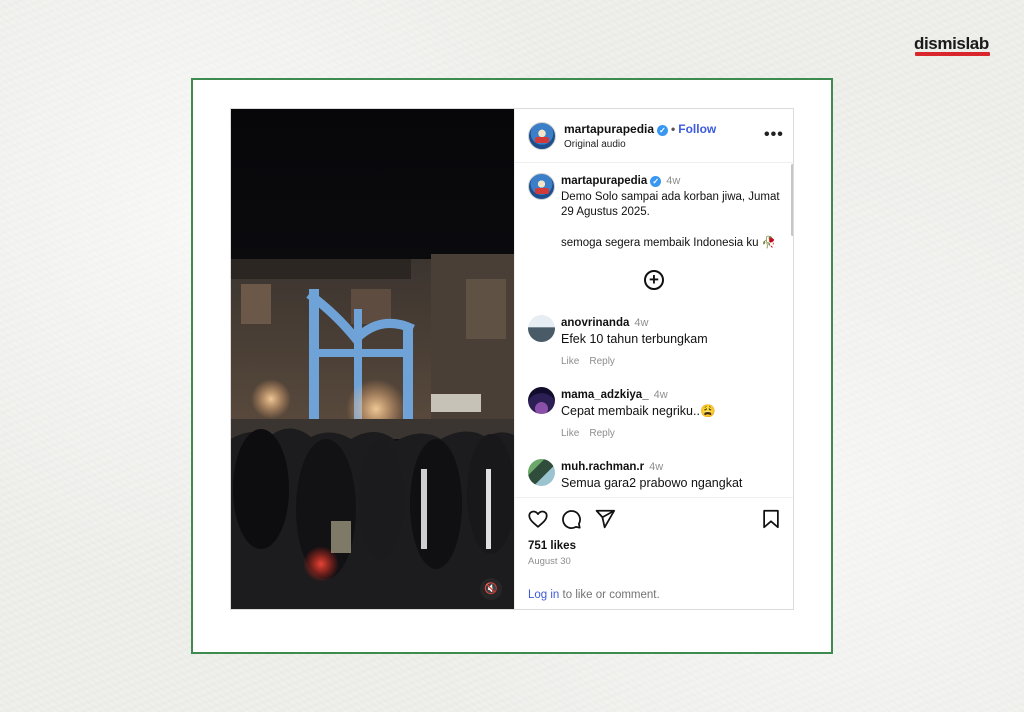  What do you see at coordinates (552, 546) in the screenshot?
I see `likes-count: 751 likes` at bounding box center [552, 546].